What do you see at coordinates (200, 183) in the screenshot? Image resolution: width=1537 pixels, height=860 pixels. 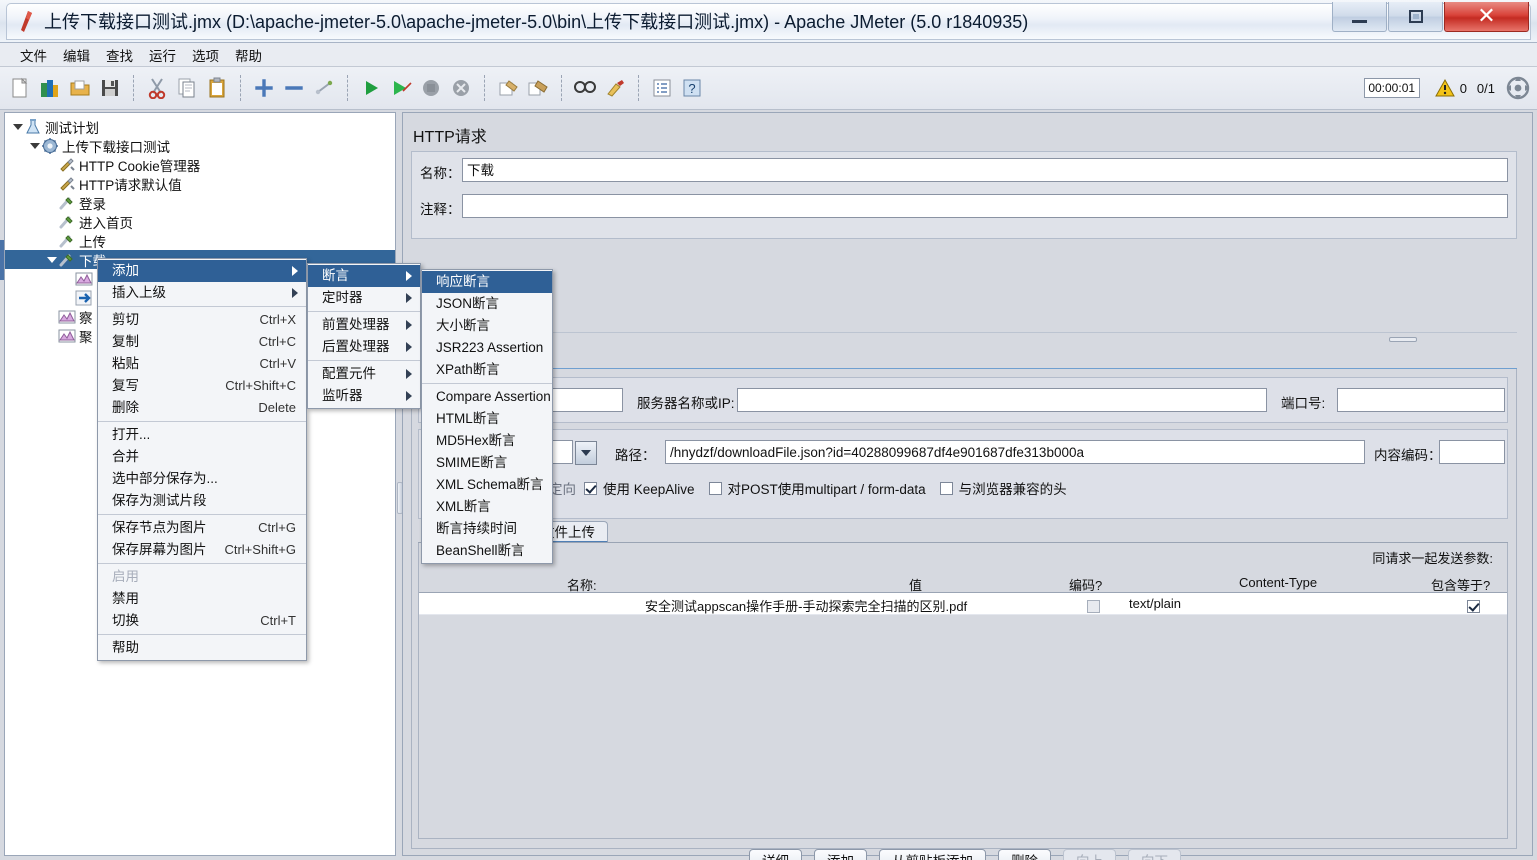 I see `tree-node-3: HTTP请求默认值` at bounding box center [200, 183].